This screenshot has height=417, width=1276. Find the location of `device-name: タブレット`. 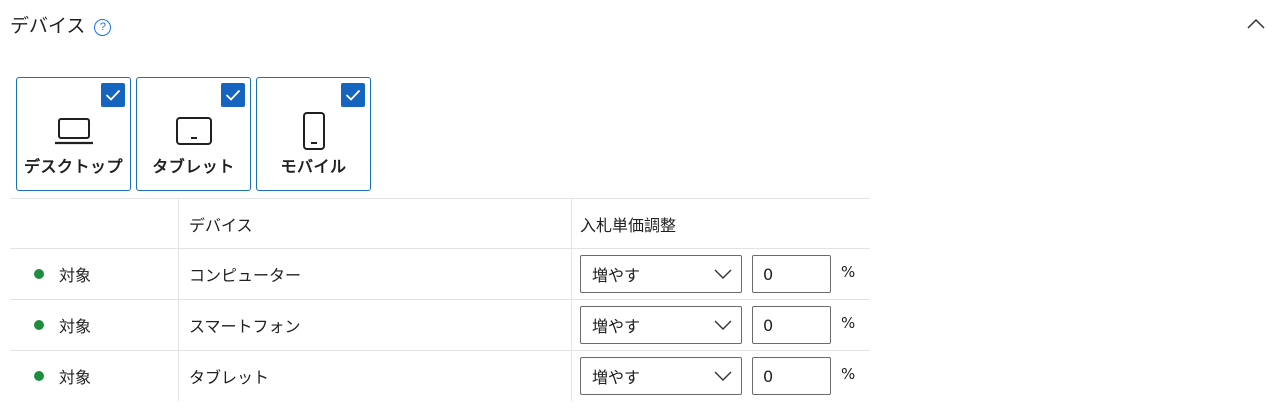

device-name: タブレット is located at coordinates (374, 376).